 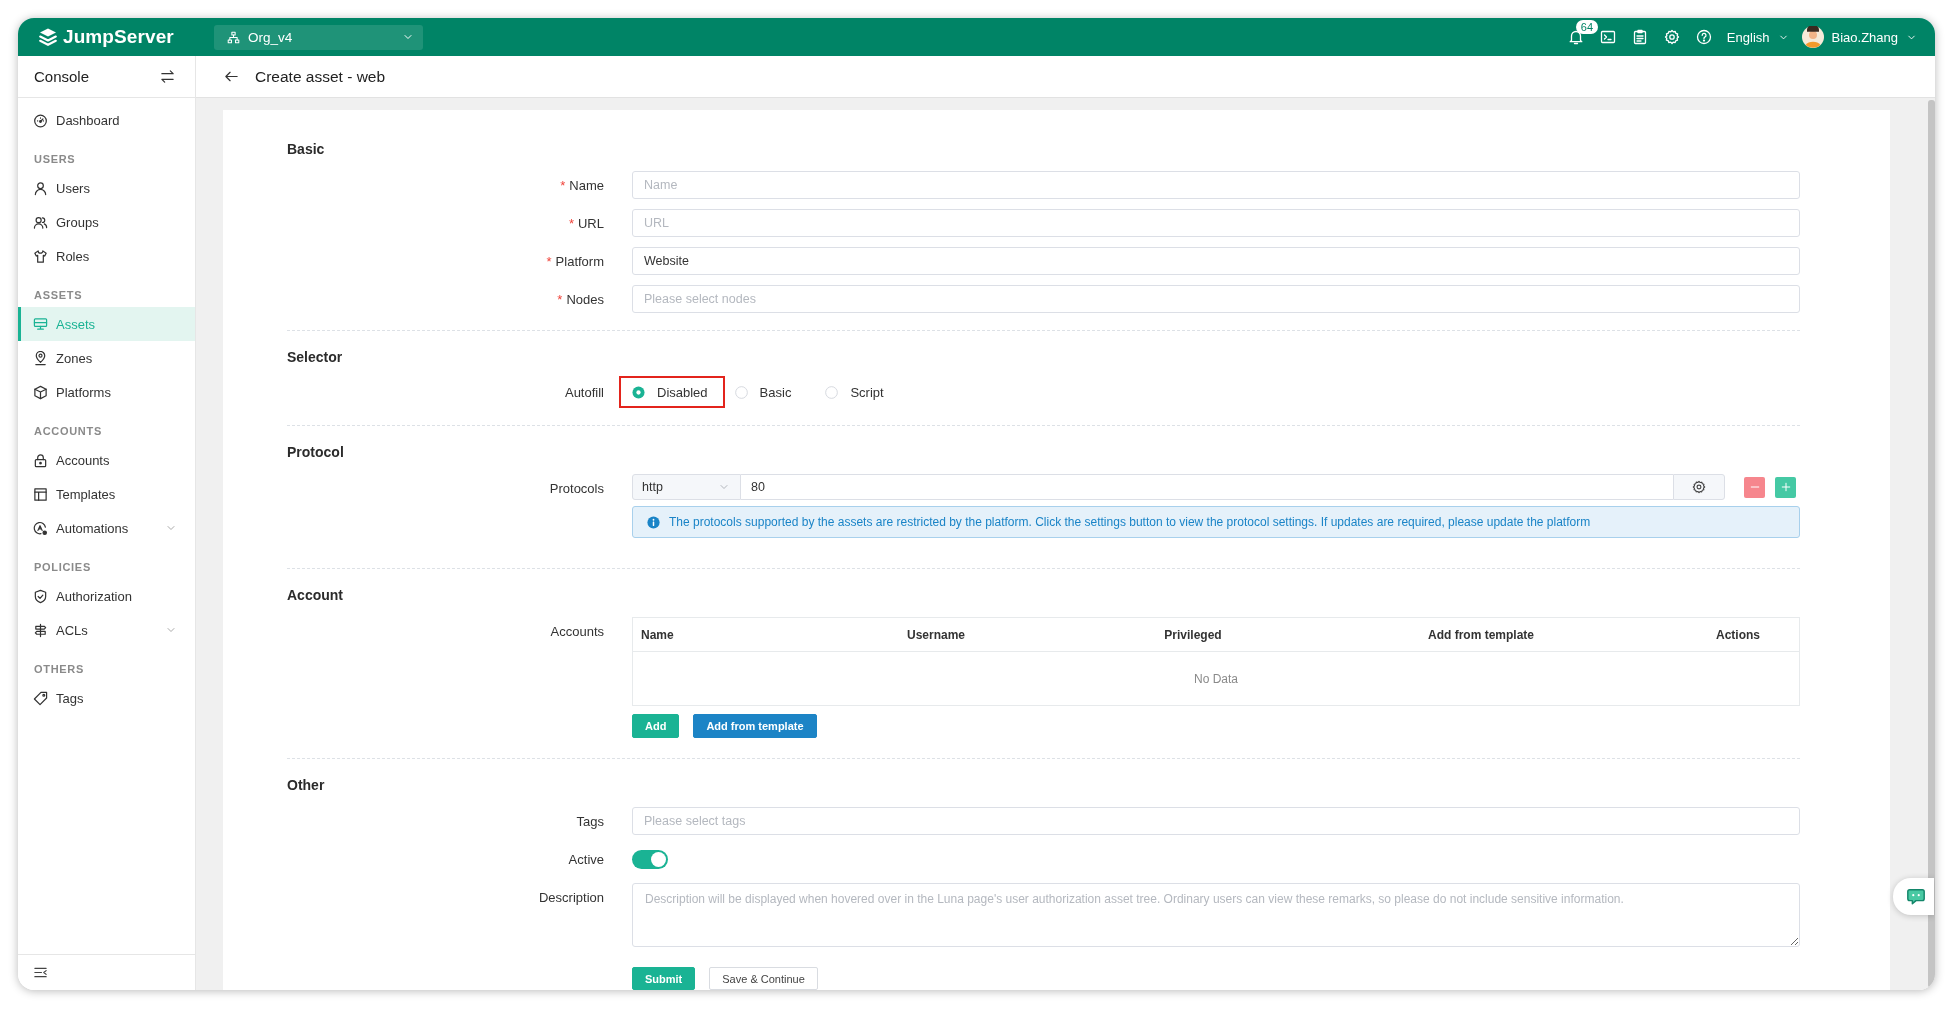 What do you see at coordinates (590, 821) in the screenshot?
I see `field-label: Tags` at bounding box center [590, 821].